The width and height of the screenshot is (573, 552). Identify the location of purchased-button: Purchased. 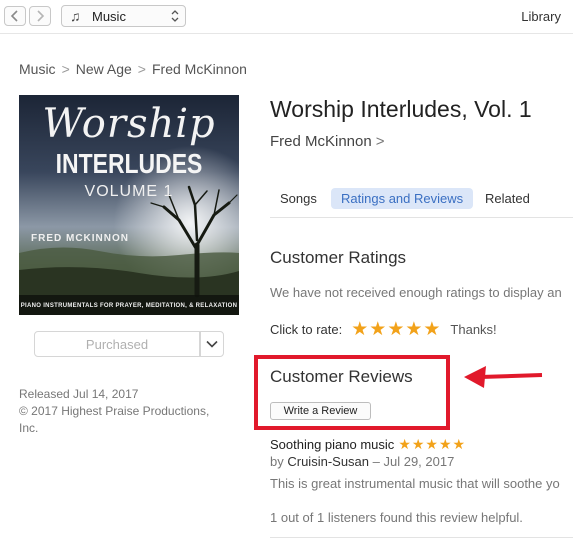
(117, 344).